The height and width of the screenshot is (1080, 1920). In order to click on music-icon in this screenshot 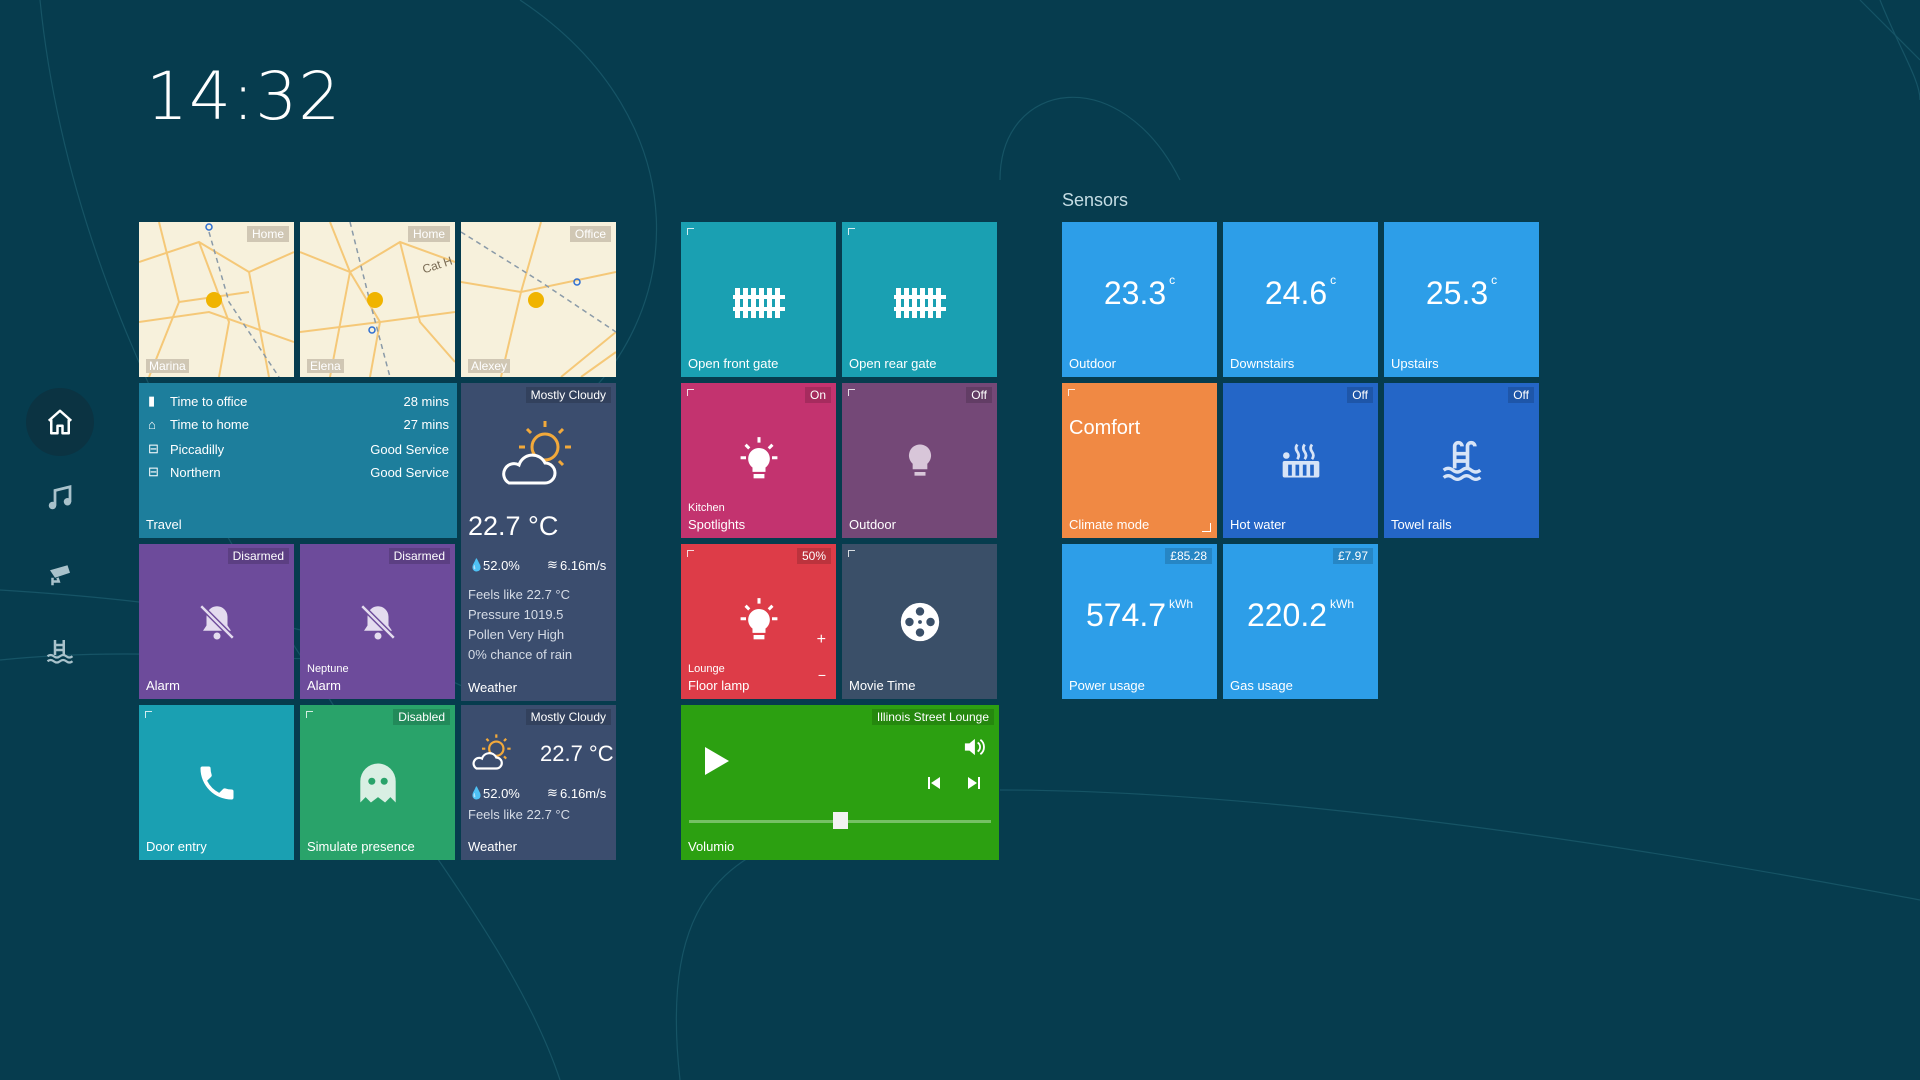, I will do `click(60, 497)`.